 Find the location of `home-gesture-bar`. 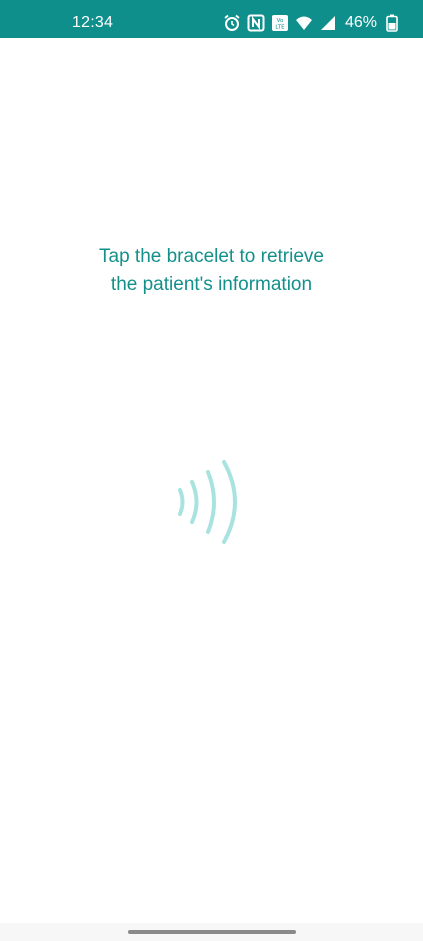

home-gesture-bar is located at coordinates (212, 932).